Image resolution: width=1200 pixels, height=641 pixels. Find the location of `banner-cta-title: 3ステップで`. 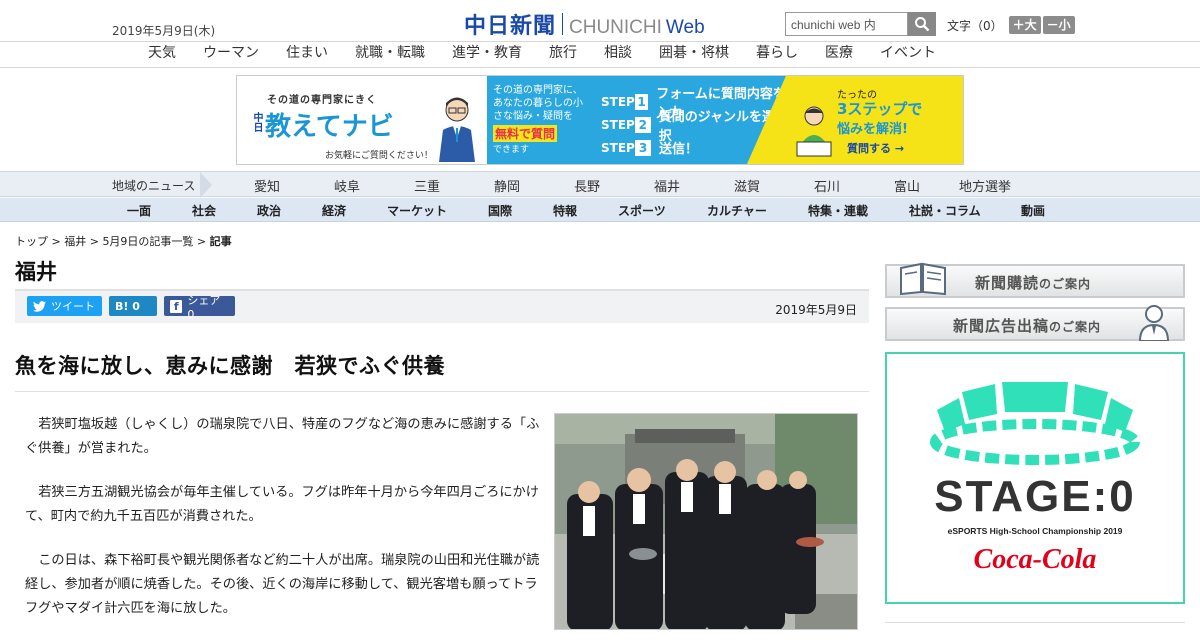

banner-cta-title: 3ステップで is located at coordinates (880, 109).